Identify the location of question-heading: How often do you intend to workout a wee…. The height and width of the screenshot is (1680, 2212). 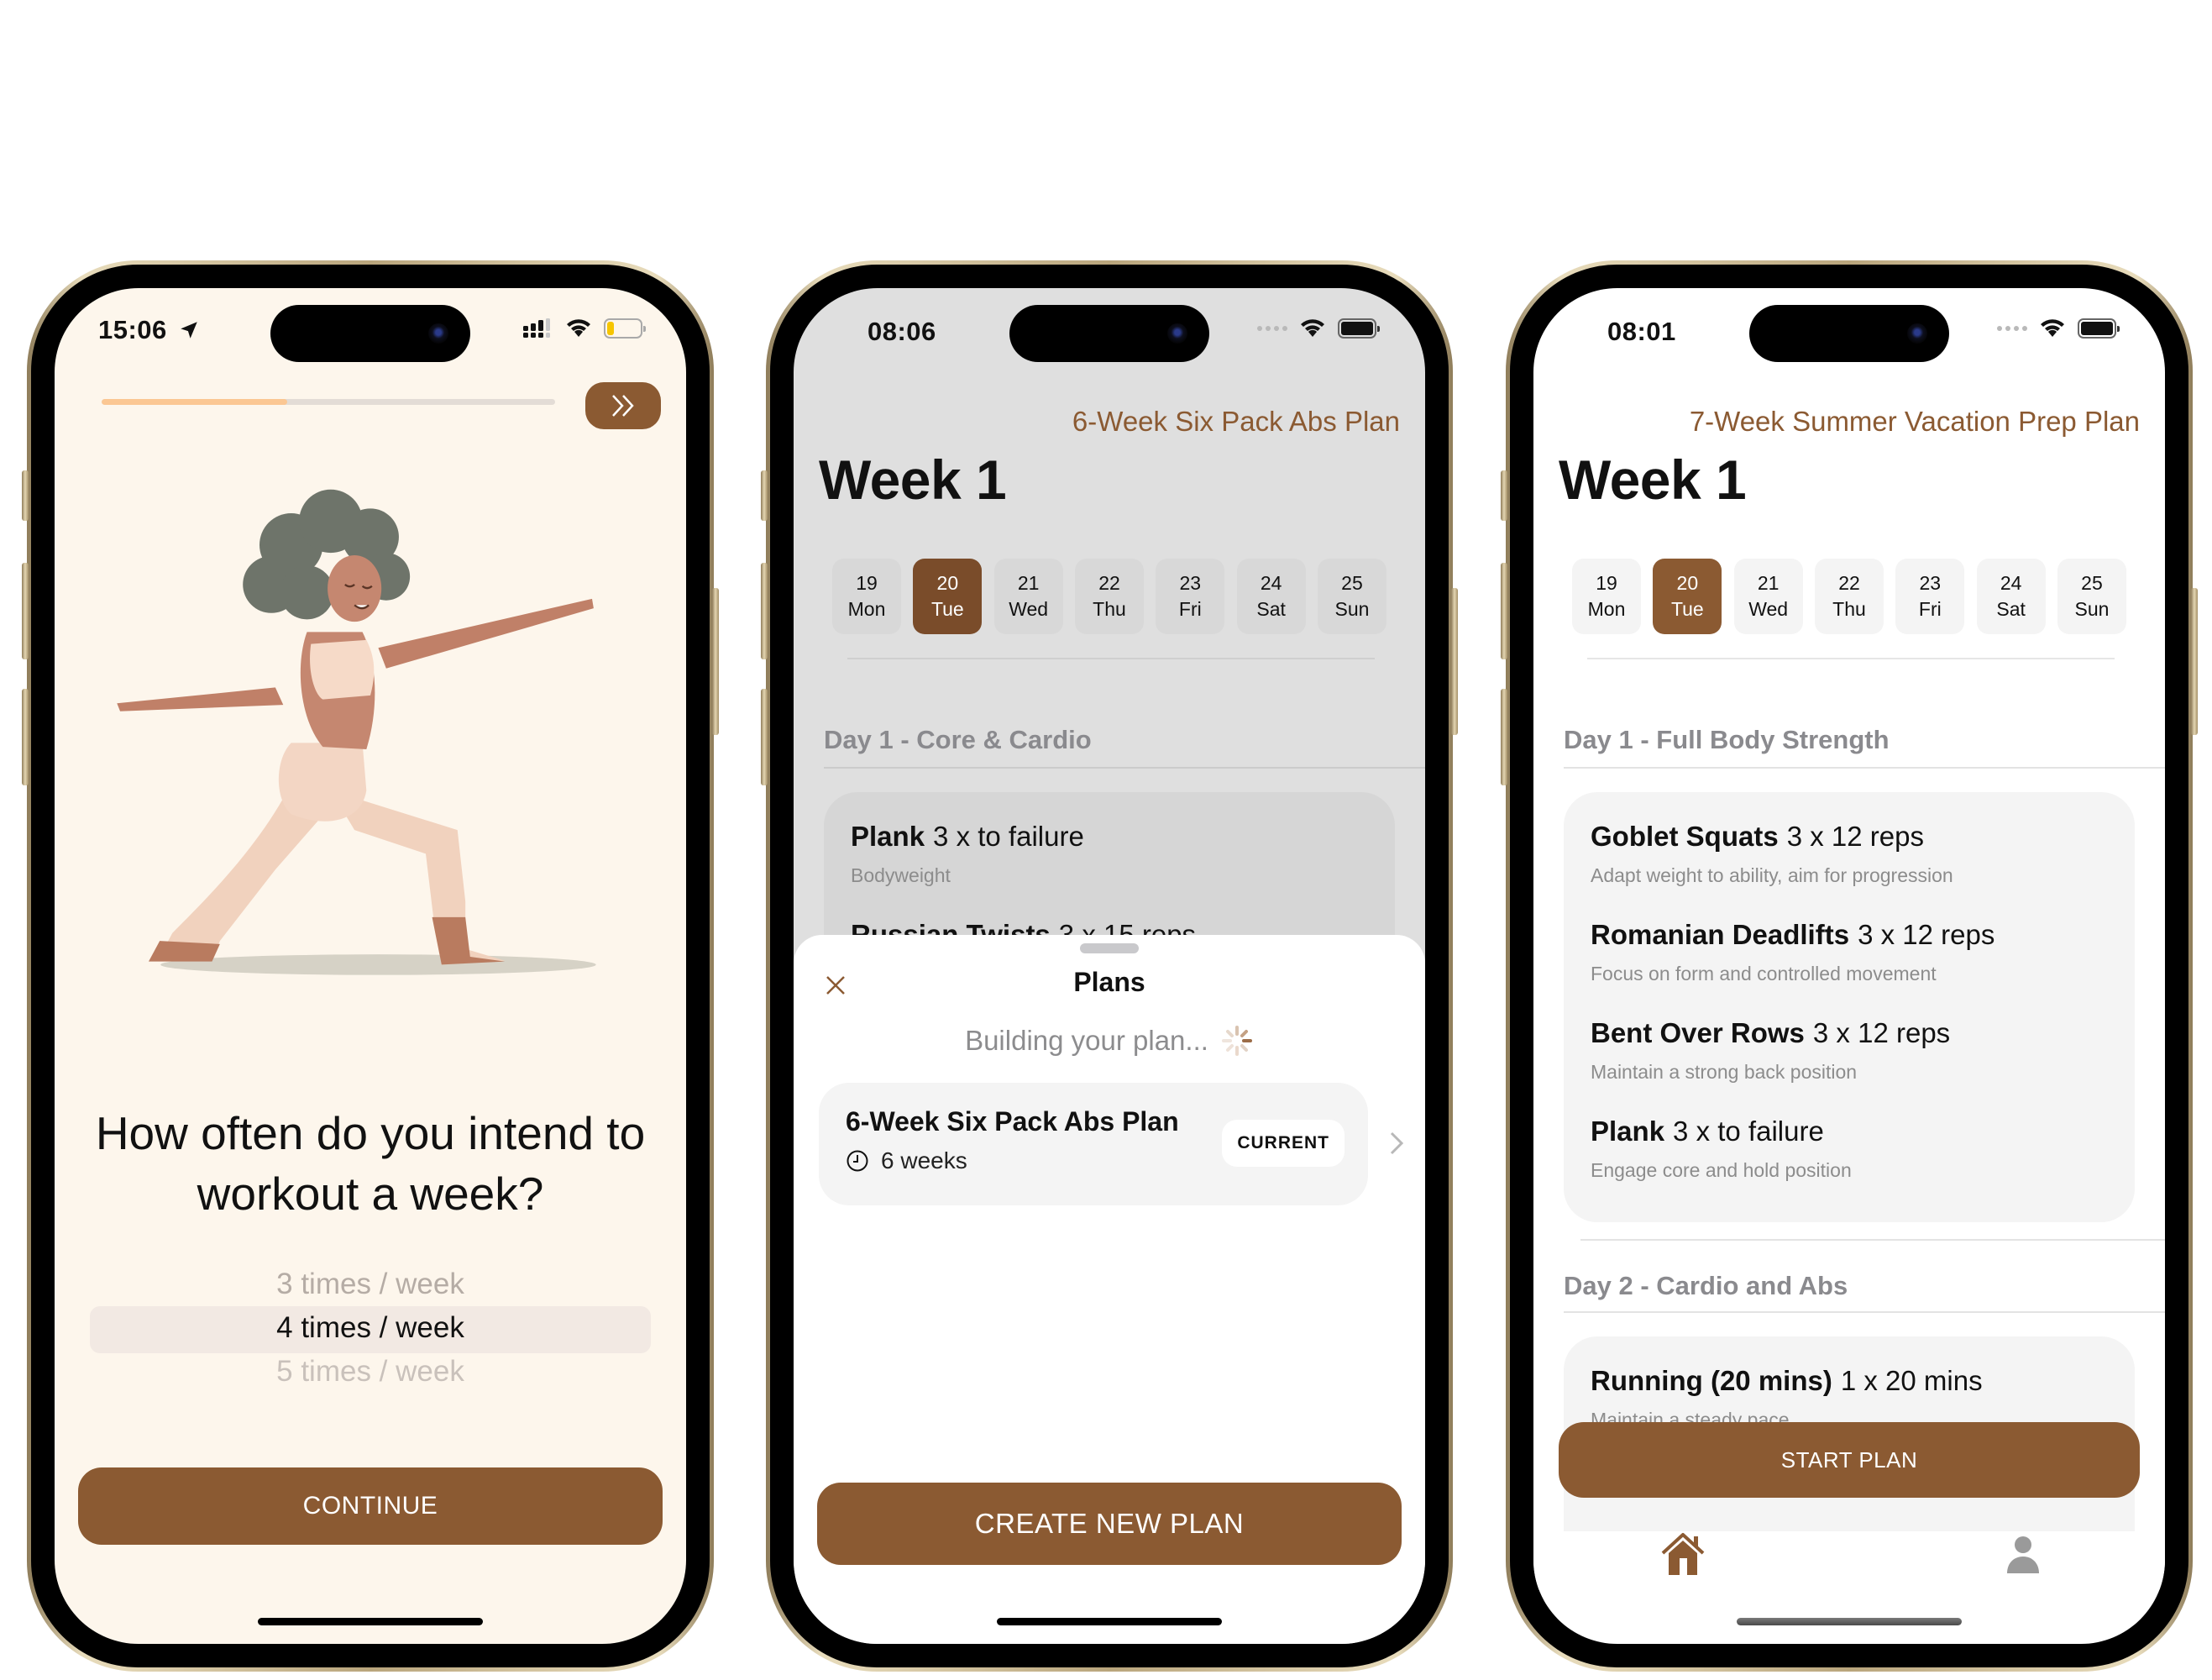
(370, 1163).